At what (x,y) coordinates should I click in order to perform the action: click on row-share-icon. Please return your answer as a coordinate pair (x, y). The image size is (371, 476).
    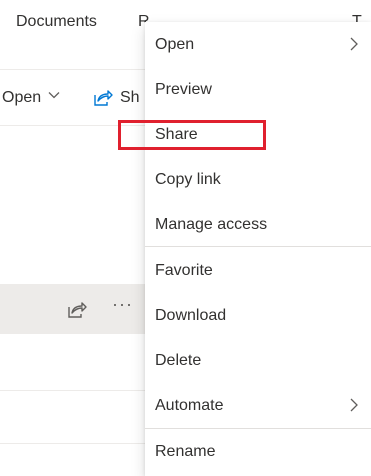
    Looking at the image, I should click on (77, 310).